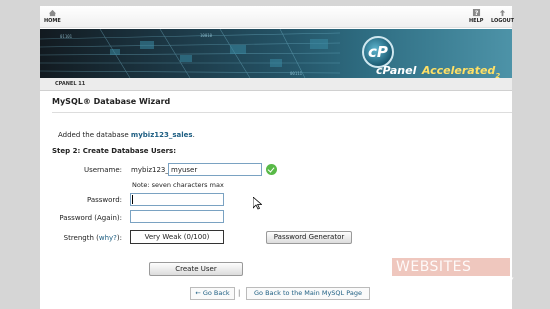  What do you see at coordinates (119, 238) in the screenshot?
I see `strength-label-suffix: ):` at bounding box center [119, 238].